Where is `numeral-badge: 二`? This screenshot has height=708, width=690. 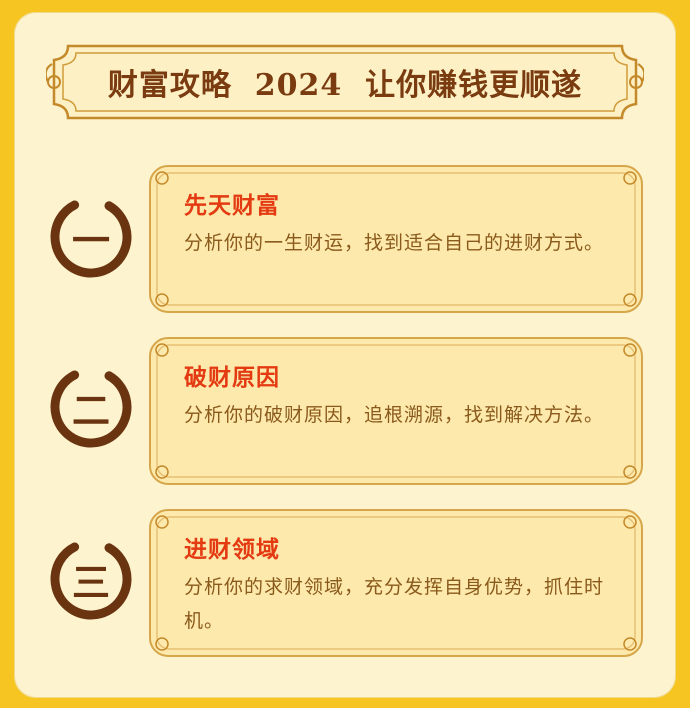
numeral-badge: 二 is located at coordinates (91, 407).